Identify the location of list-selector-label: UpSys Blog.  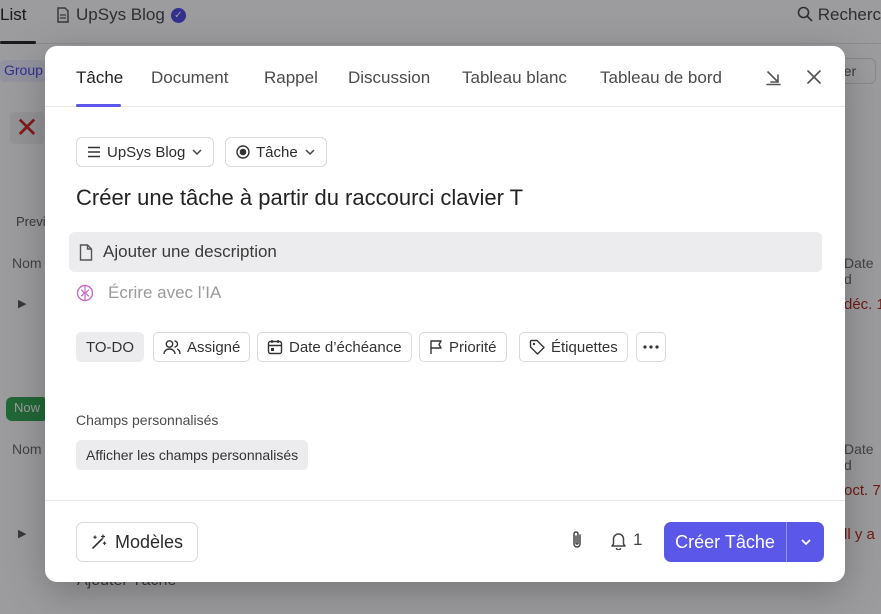
(146, 152).